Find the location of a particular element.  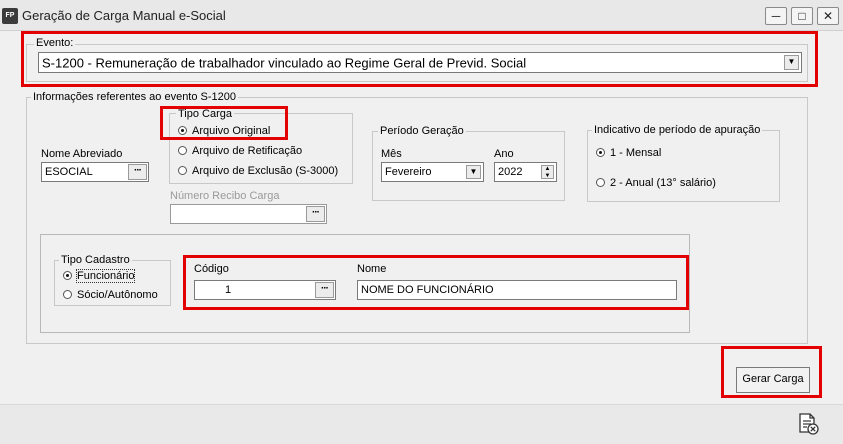

ano-label: Ano is located at coordinates (504, 154).